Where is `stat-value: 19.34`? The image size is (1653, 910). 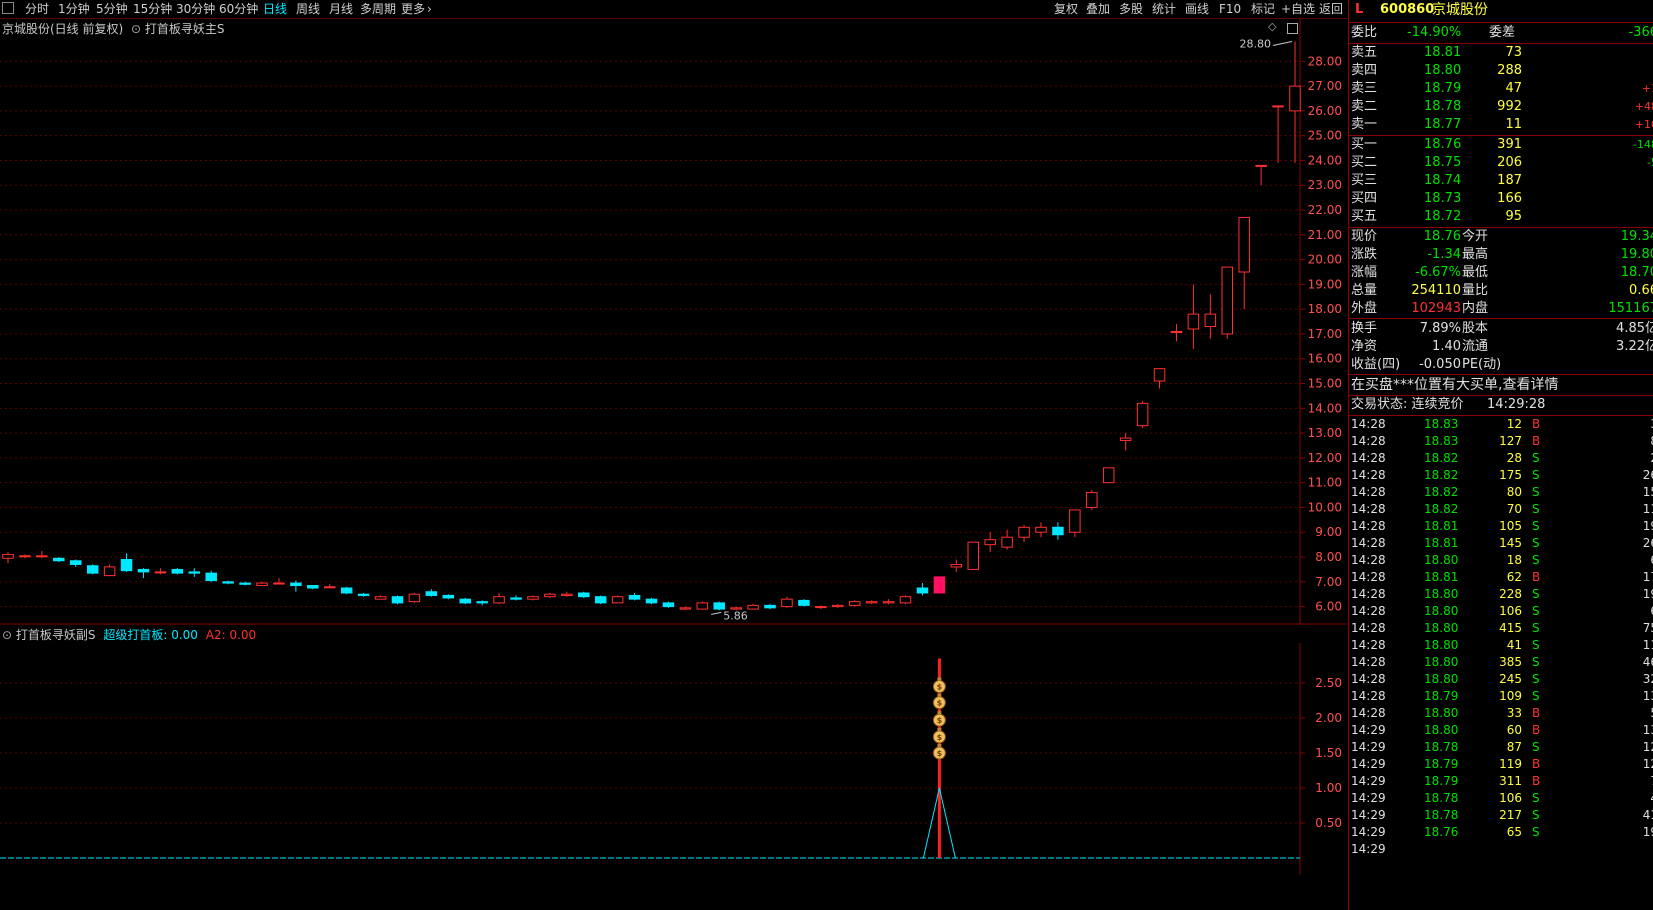 stat-value: 19.34 is located at coordinates (1636, 236).